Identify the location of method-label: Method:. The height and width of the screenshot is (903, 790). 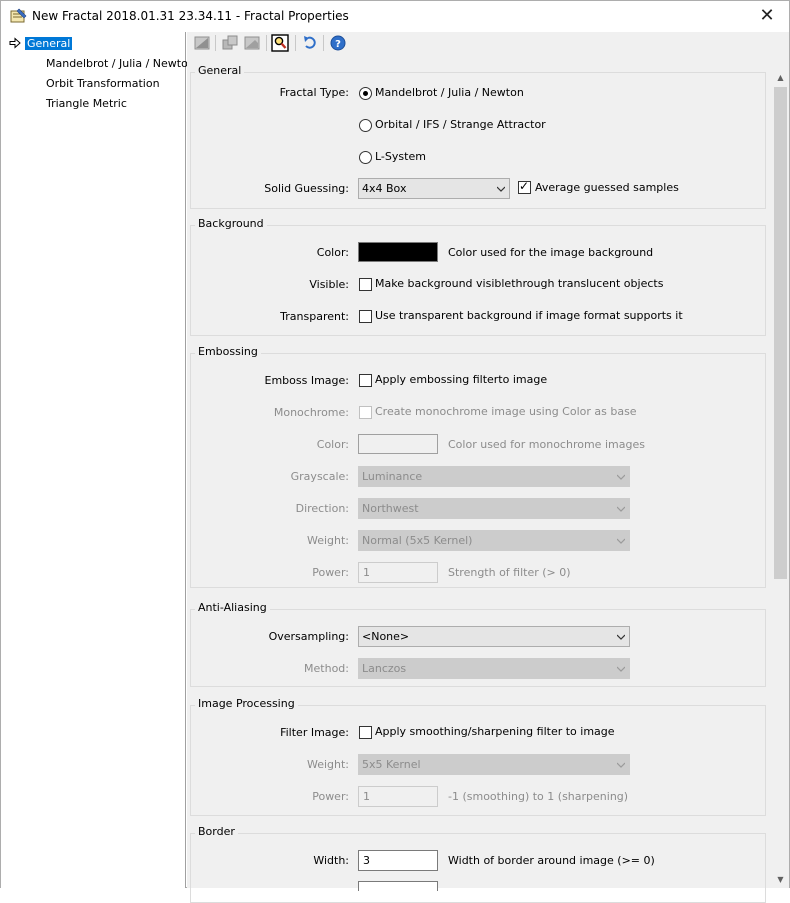
(326, 668).